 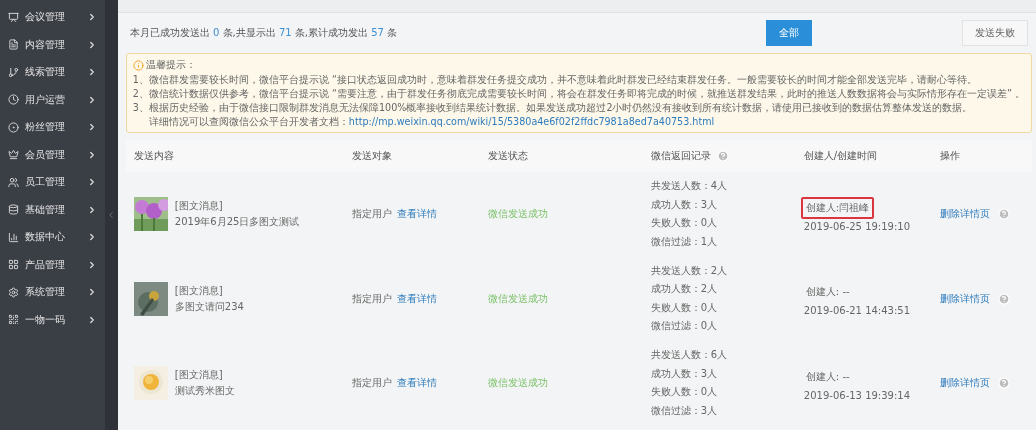 I want to click on doc-link: http://mp.weixin.qq.com/wiki/15/5380a4e6f02f2ffdc7981a8ed7a40753.html, so click(x=531, y=121).